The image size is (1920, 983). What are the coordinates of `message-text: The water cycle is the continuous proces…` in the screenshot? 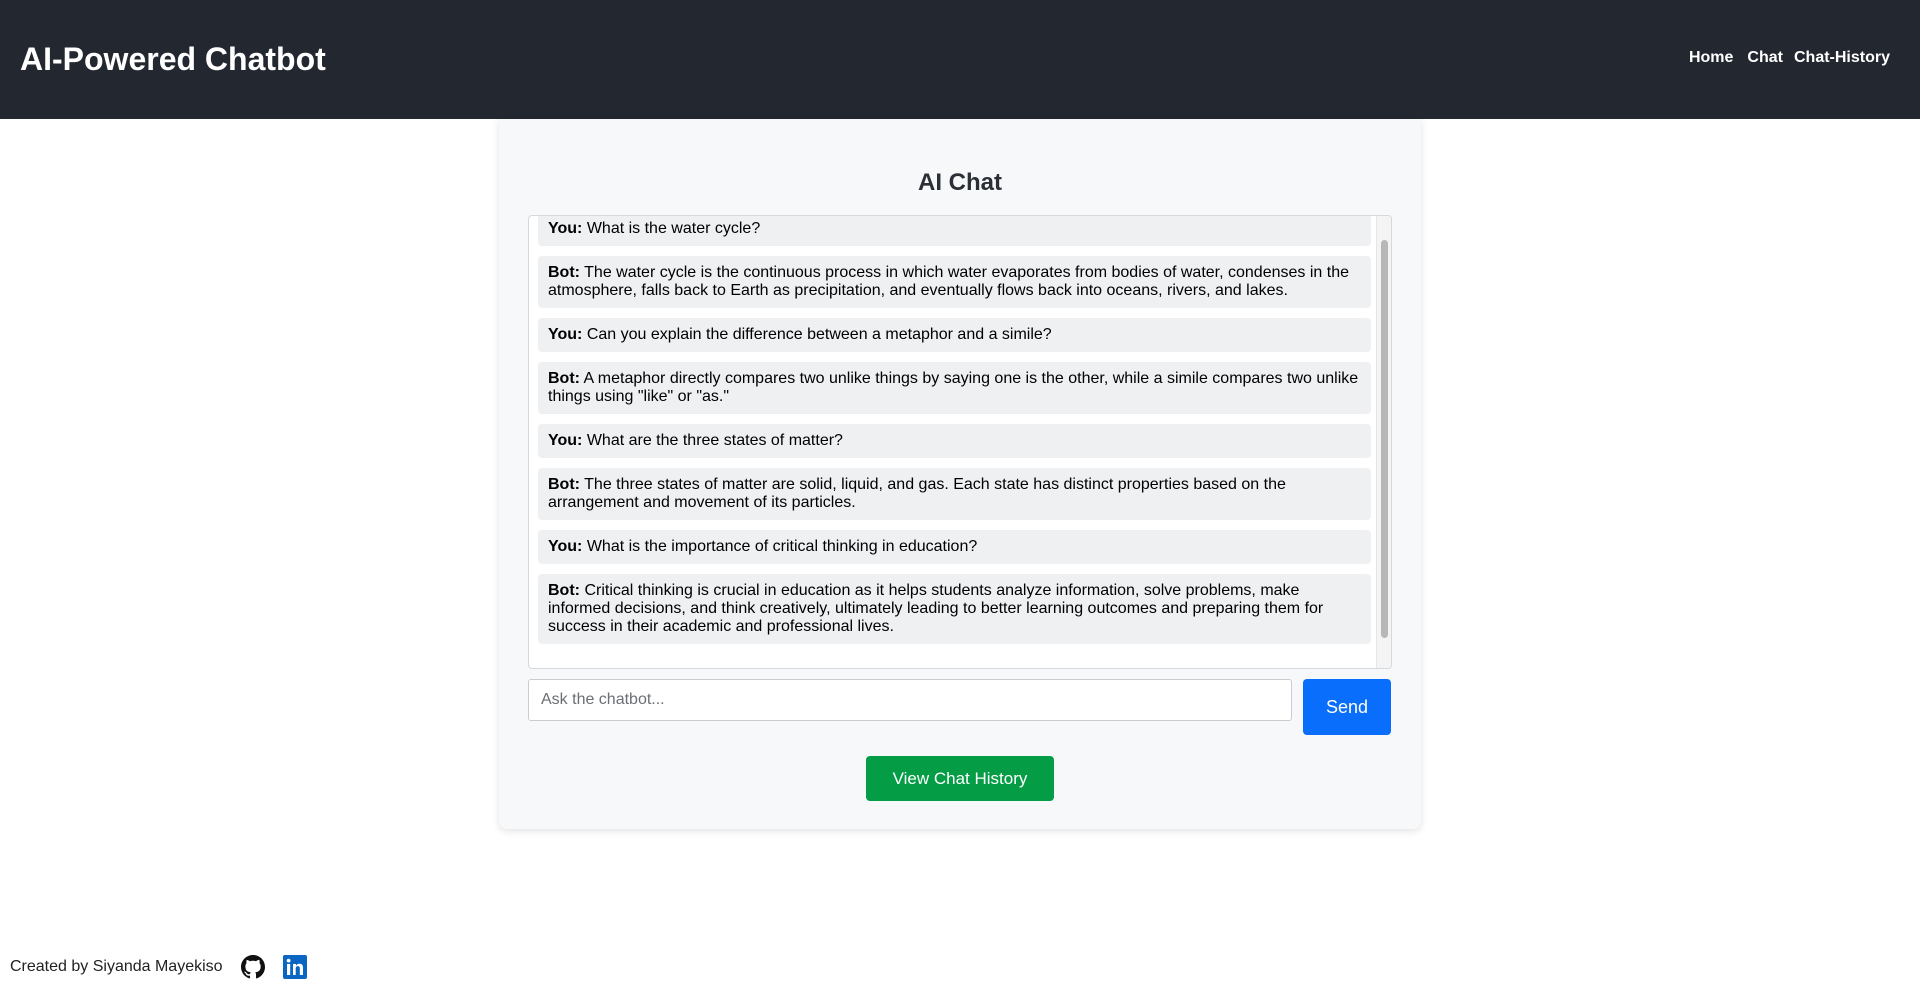 It's located at (948, 281).